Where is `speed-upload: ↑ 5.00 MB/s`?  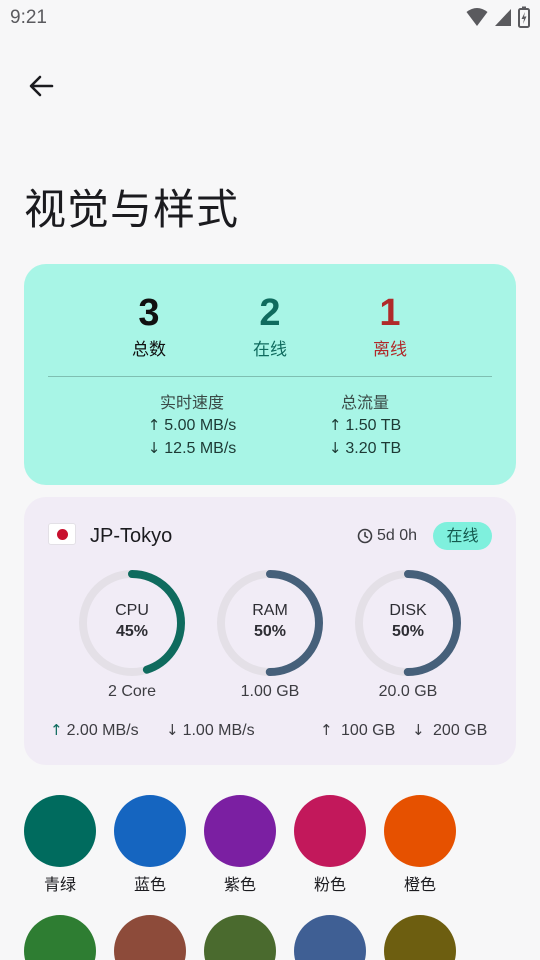
speed-upload: ↑ 5.00 MB/s is located at coordinates (192, 425).